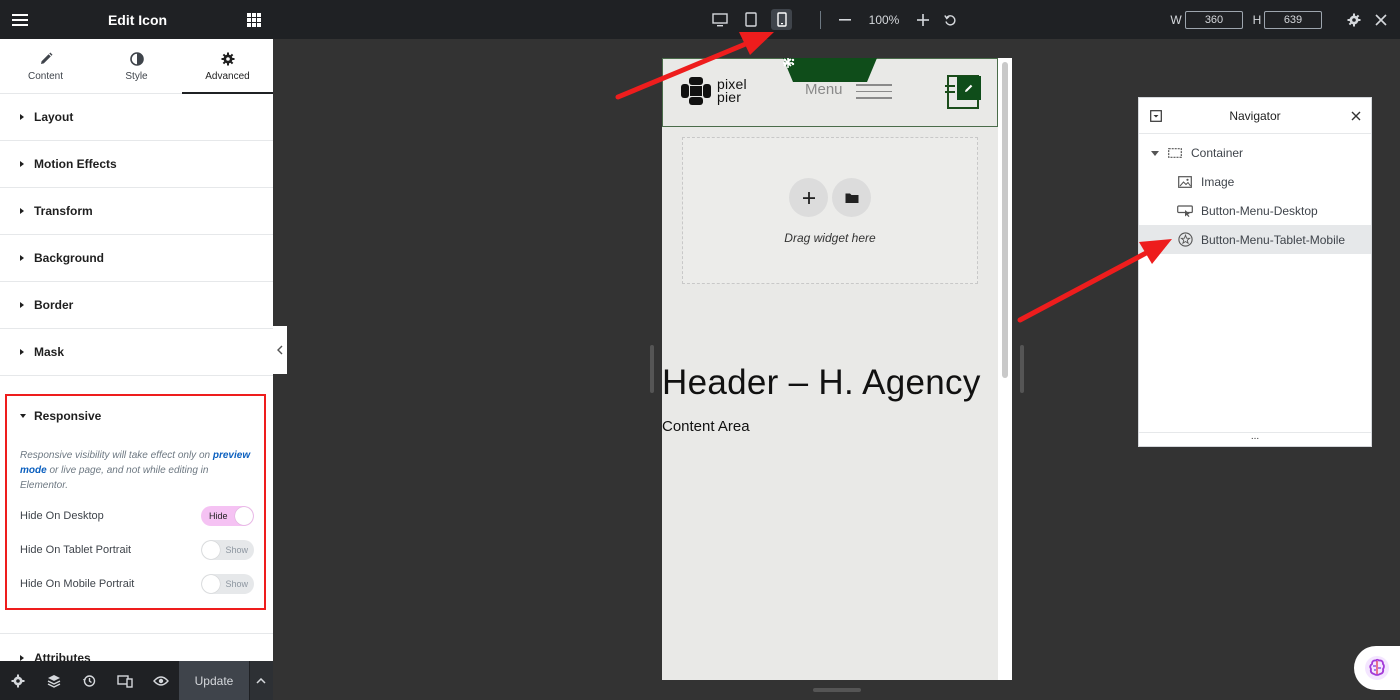 This screenshot has height=700, width=1400. I want to click on top-bar: 100% W 360 H 639, so click(836, 19).